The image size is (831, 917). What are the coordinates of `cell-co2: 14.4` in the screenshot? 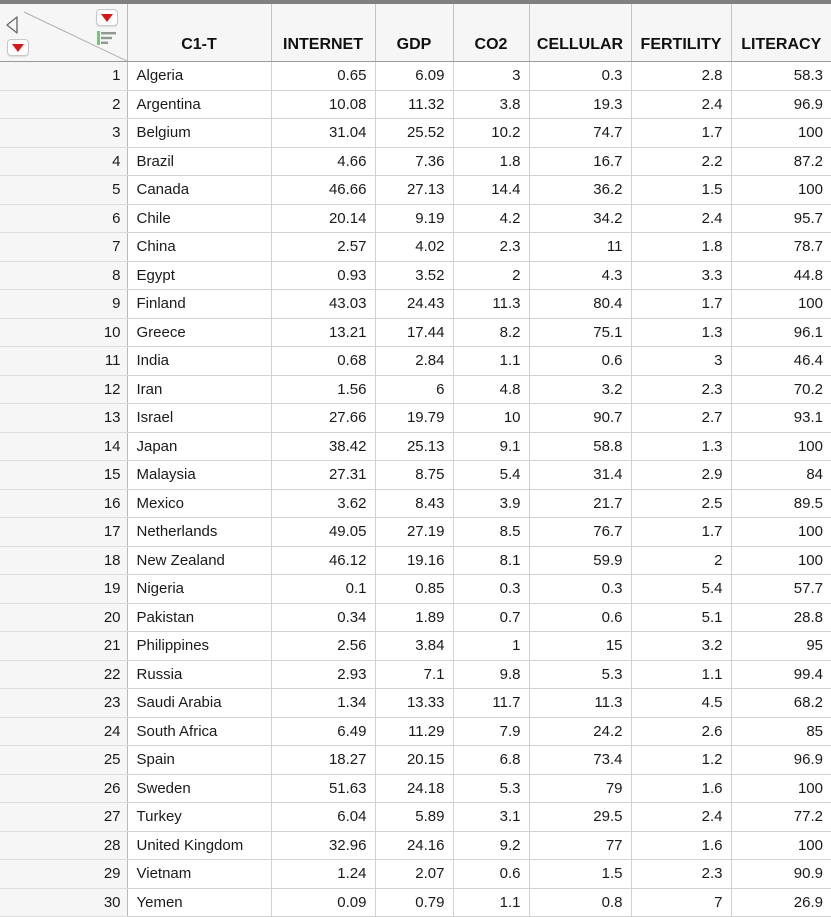 It's located at (491, 190).